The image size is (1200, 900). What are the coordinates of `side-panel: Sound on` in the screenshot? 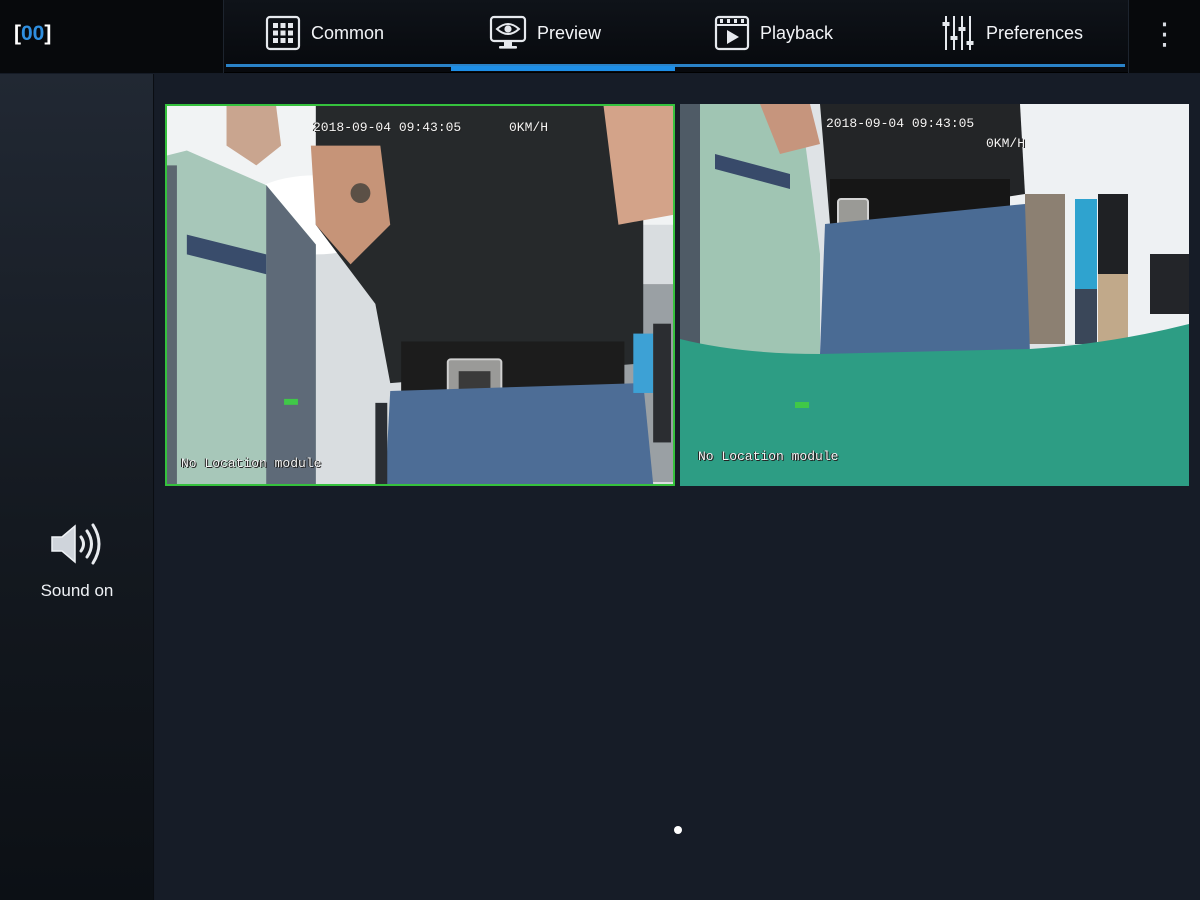 It's located at (77, 487).